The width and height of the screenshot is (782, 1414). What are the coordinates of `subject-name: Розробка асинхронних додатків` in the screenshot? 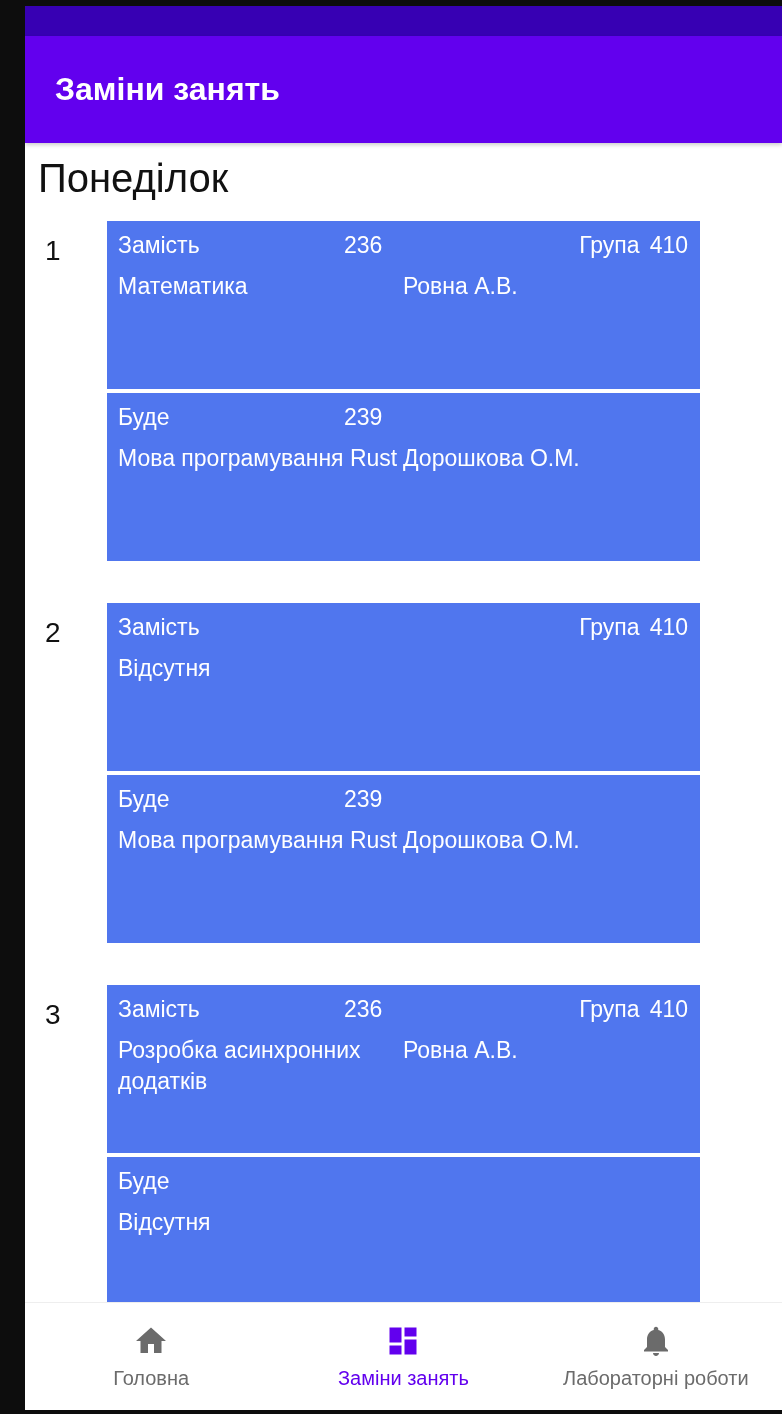 It's located at (239, 1065).